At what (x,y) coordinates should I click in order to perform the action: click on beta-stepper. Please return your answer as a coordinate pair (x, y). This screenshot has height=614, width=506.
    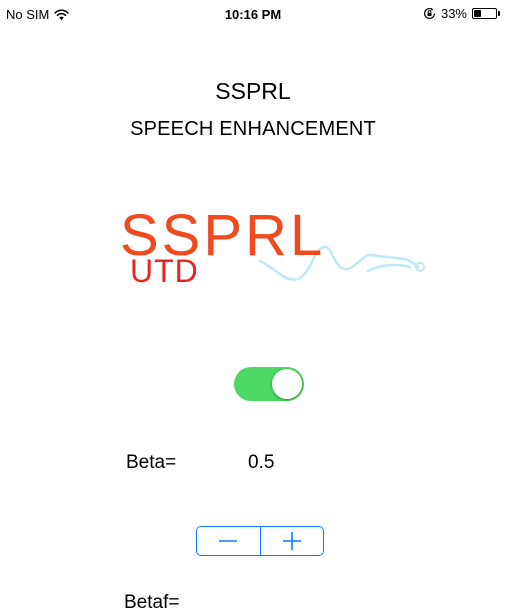
    Looking at the image, I should click on (260, 541).